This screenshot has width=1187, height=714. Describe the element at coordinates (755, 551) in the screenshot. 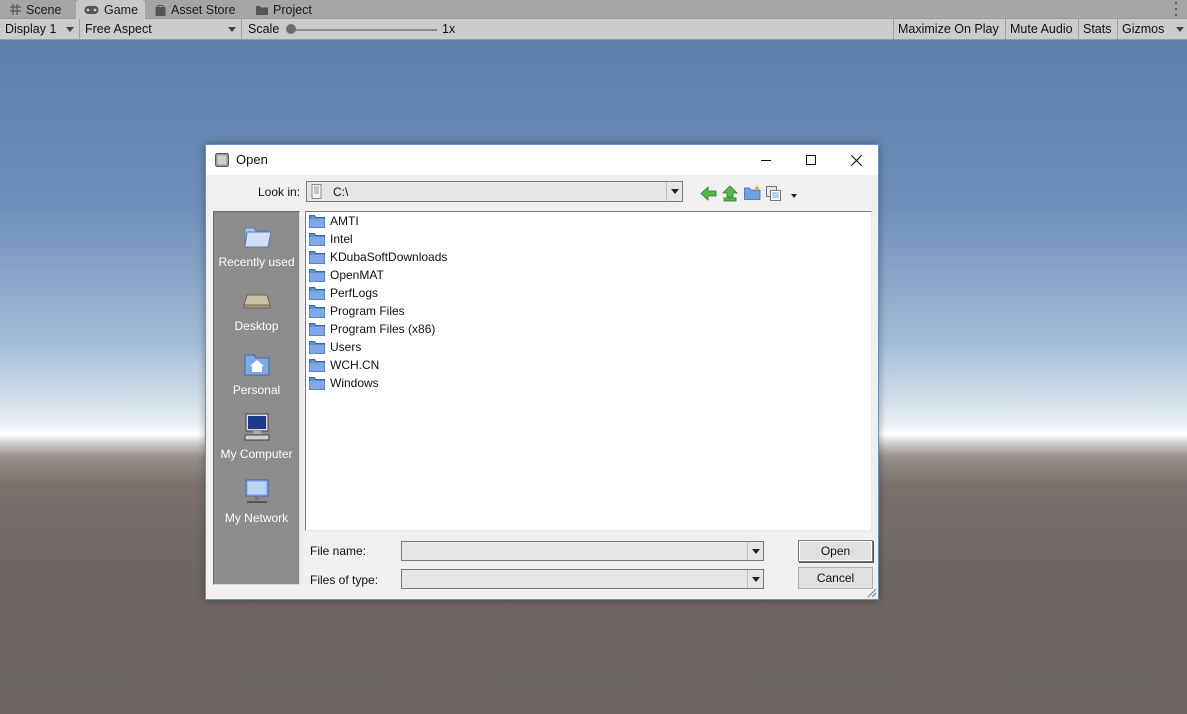

I see `file-name-dropdown-arrow` at that location.